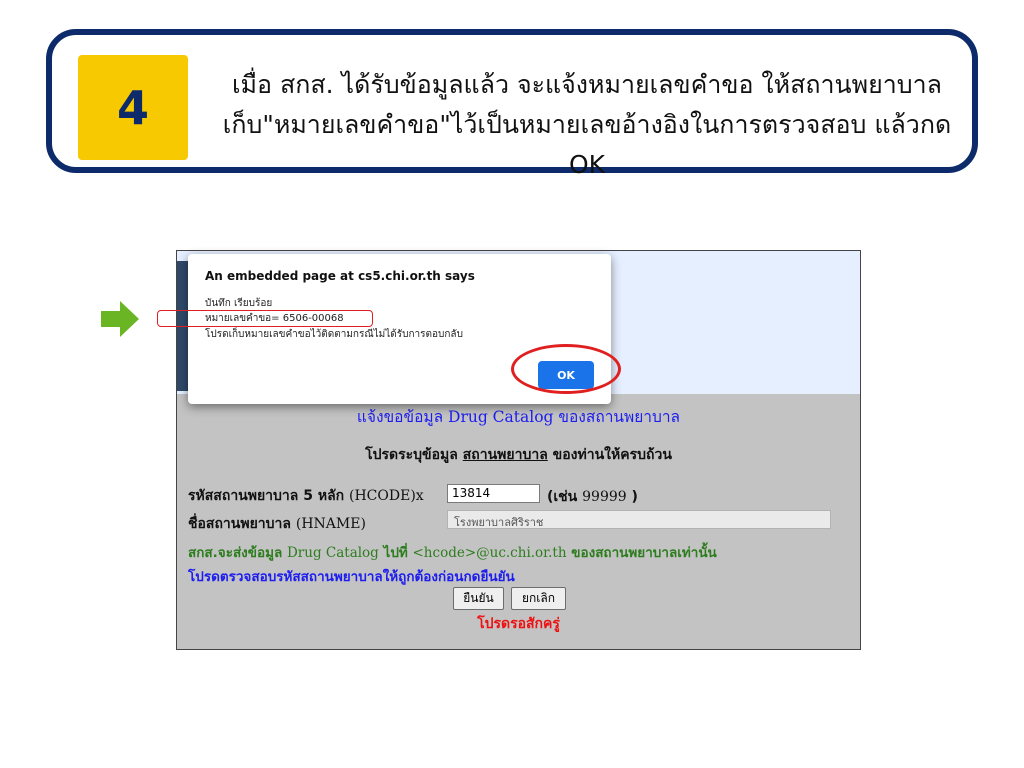 This screenshot has width=1024, height=768. Describe the element at coordinates (133, 107) in the screenshot. I see `step-number-badge: 4` at that location.